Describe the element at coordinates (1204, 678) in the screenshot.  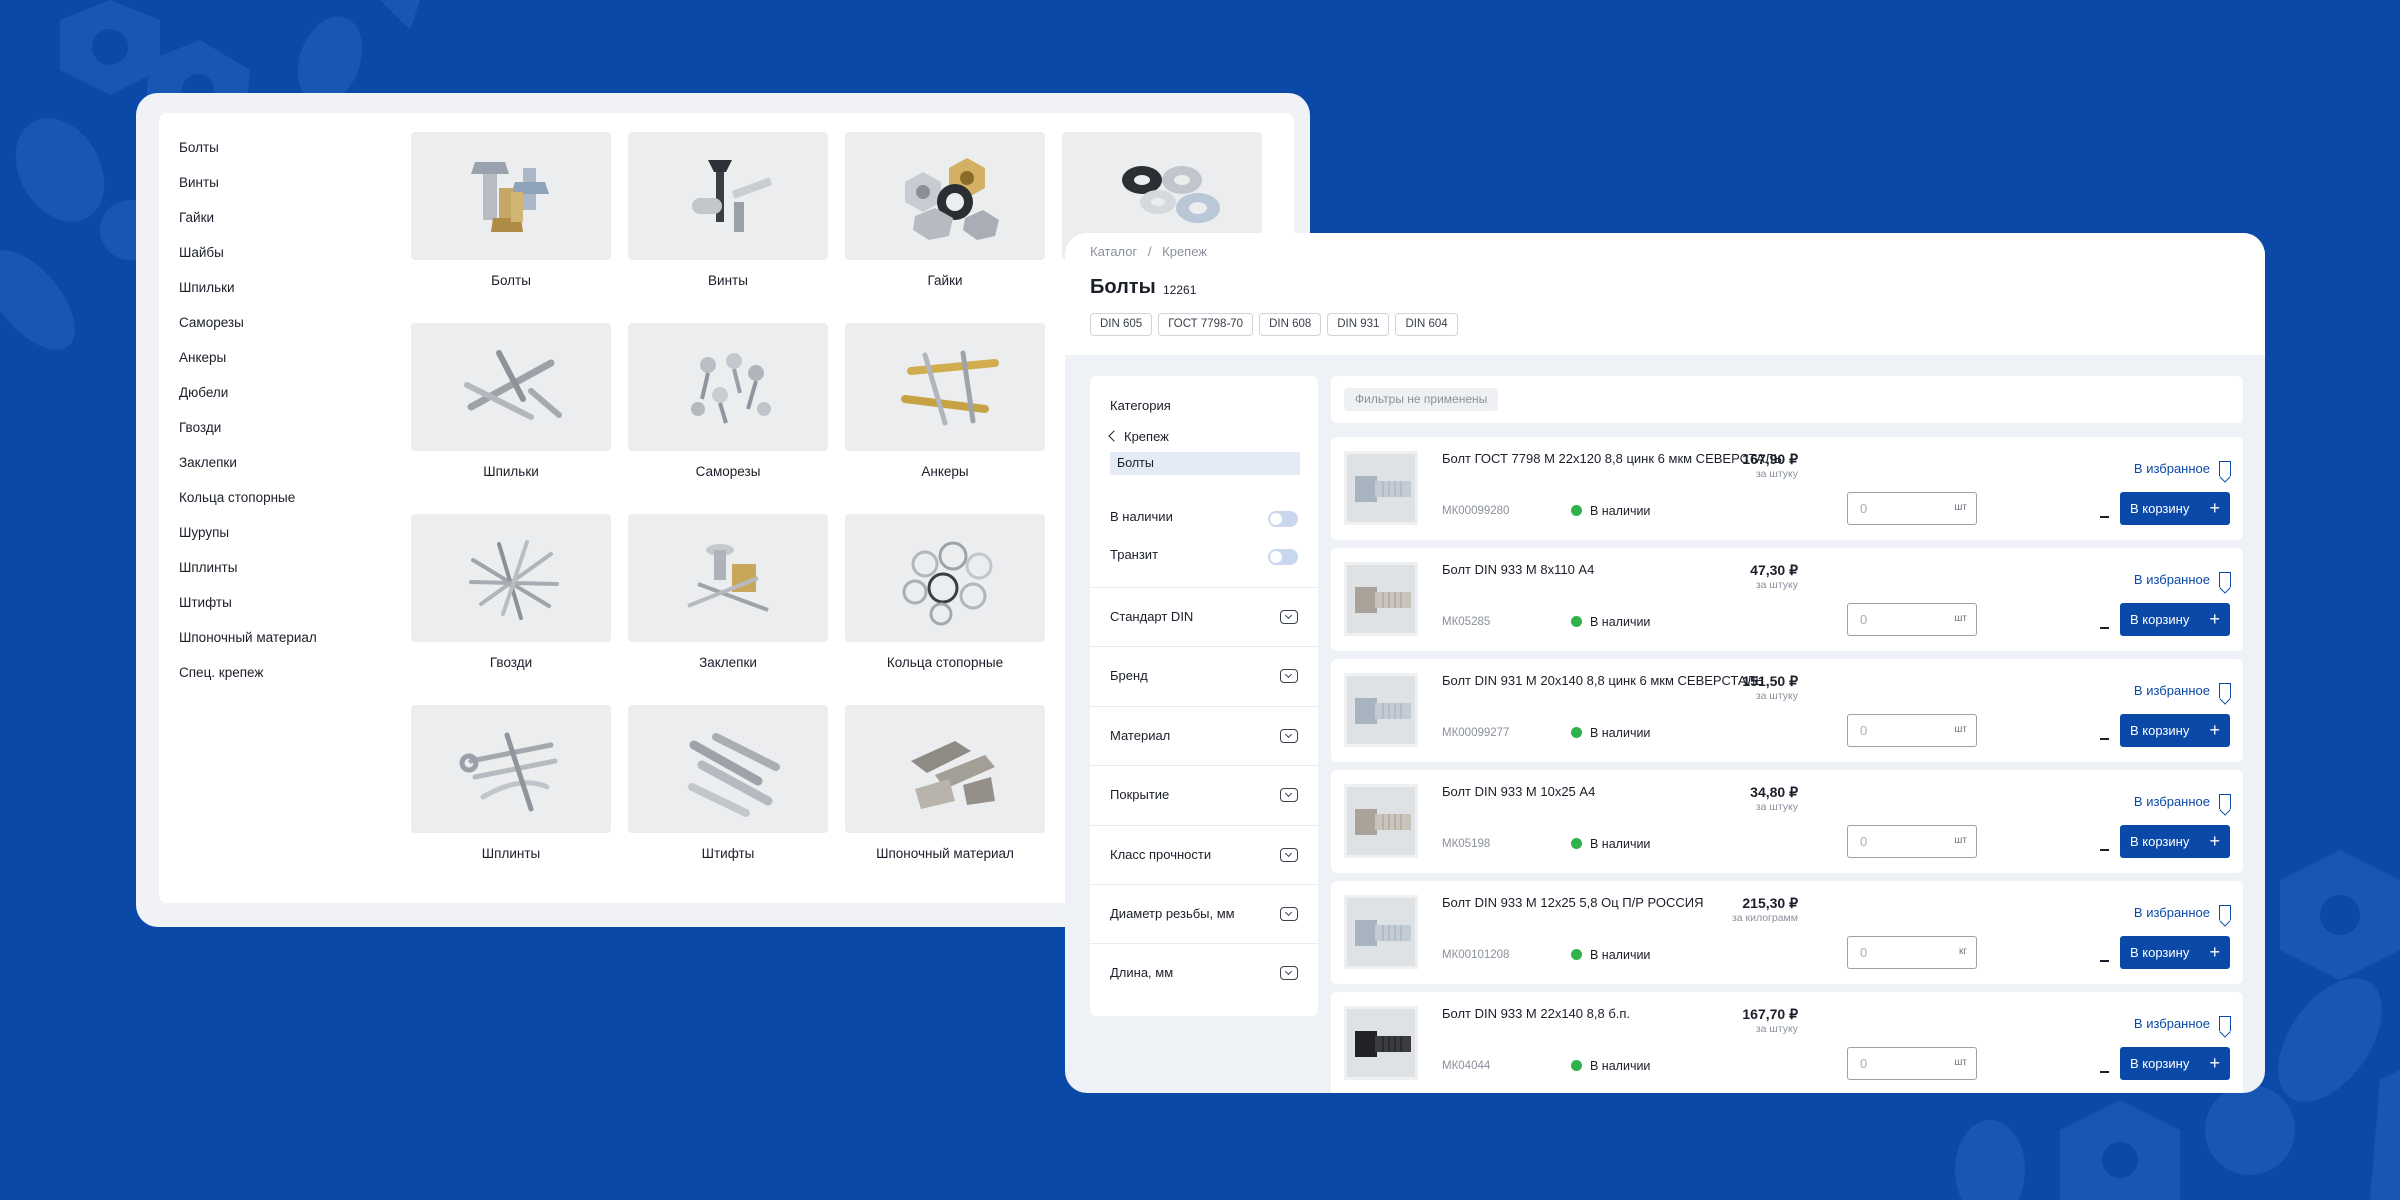
I see `filter-section-brand: Бренд` at that location.